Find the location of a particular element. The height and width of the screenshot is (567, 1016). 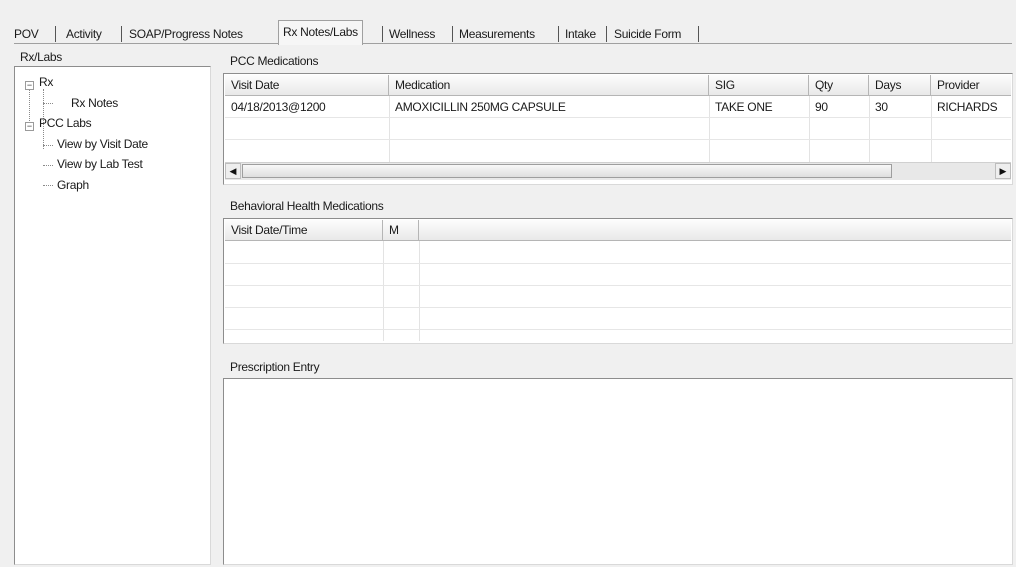

tree-item-pcc-labs: PCC Labs is located at coordinates (65, 123).